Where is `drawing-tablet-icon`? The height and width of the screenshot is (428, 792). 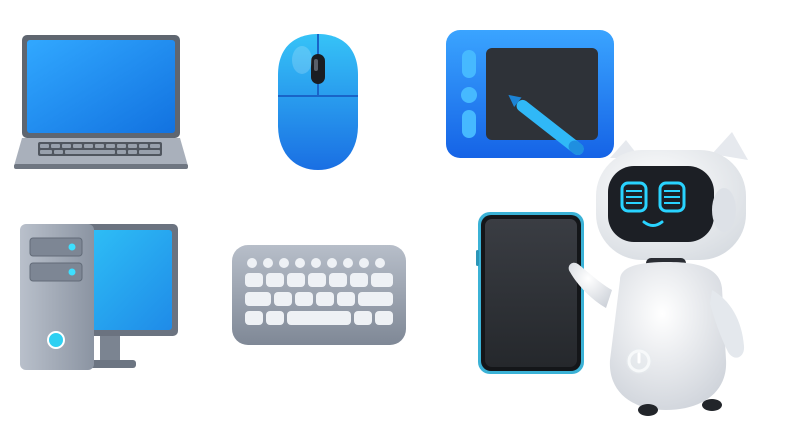 drawing-tablet-icon is located at coordinates (530, 94).